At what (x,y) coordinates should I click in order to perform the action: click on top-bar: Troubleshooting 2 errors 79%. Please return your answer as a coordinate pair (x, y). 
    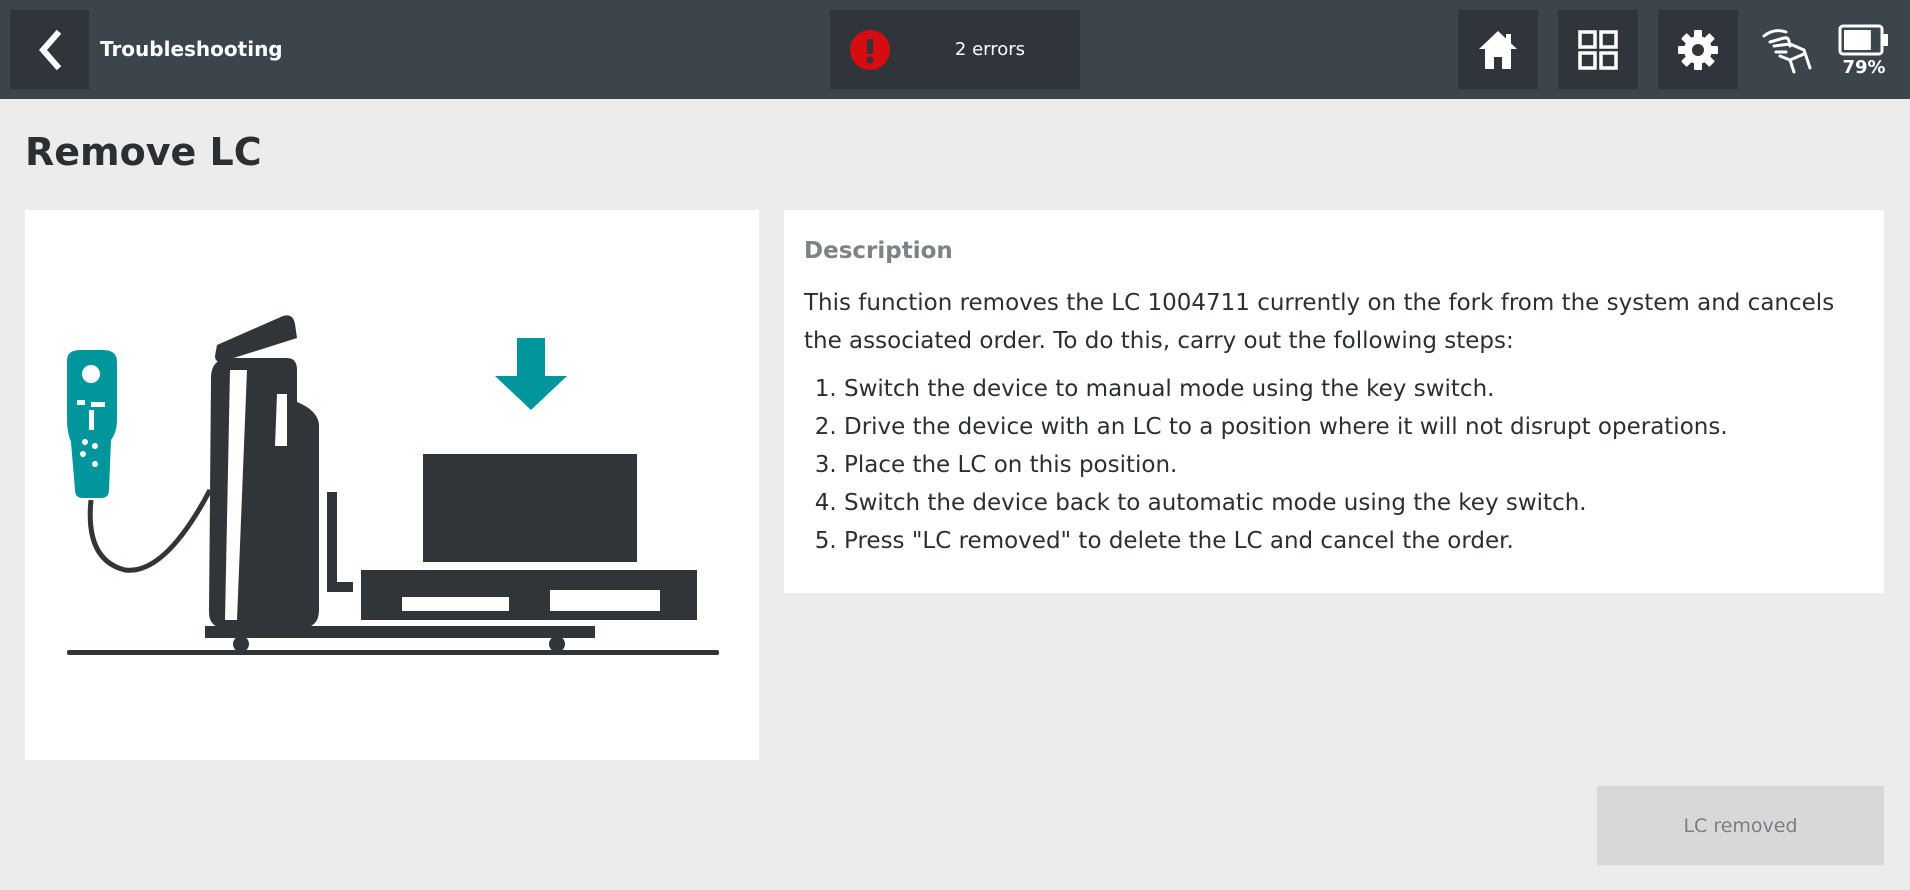
    Looking at the image, I should click on (955, 49).